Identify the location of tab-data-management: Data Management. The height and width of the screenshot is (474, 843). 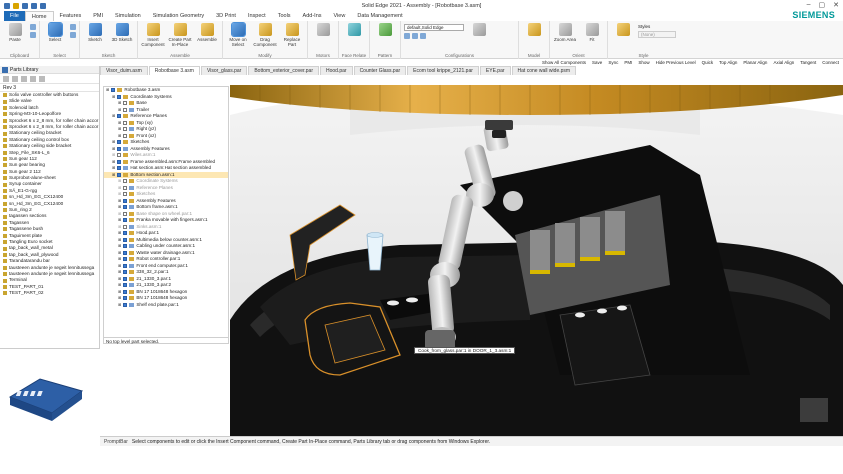
(379, 16).